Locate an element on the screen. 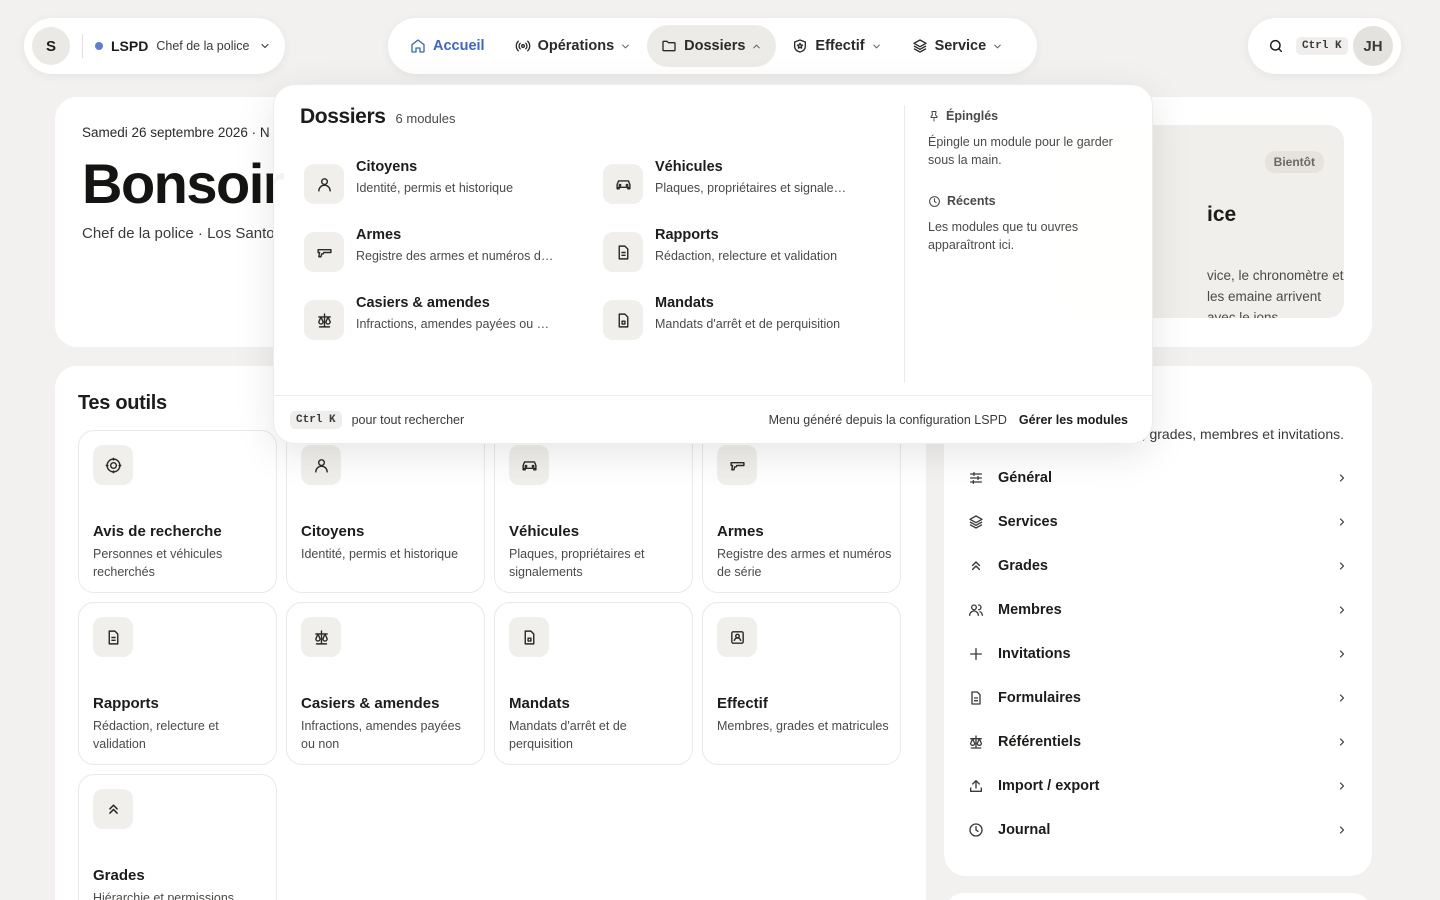 This screenshot has height=900, width=1440. org-status-dot is located at coordinates (99, 46).